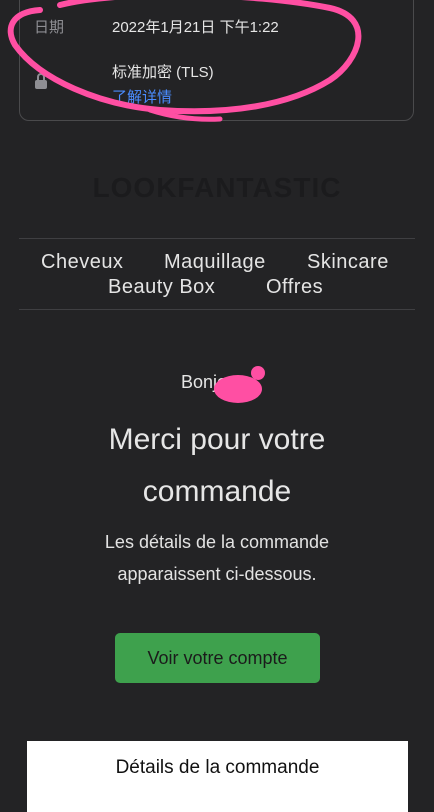 The width and height of the screenshot is (434, 812). What do you see at coordinates (217, 466) in the screenshot?
I see `thank-you-heading: Merci pour votre commande` at bounding box center [217, 466].